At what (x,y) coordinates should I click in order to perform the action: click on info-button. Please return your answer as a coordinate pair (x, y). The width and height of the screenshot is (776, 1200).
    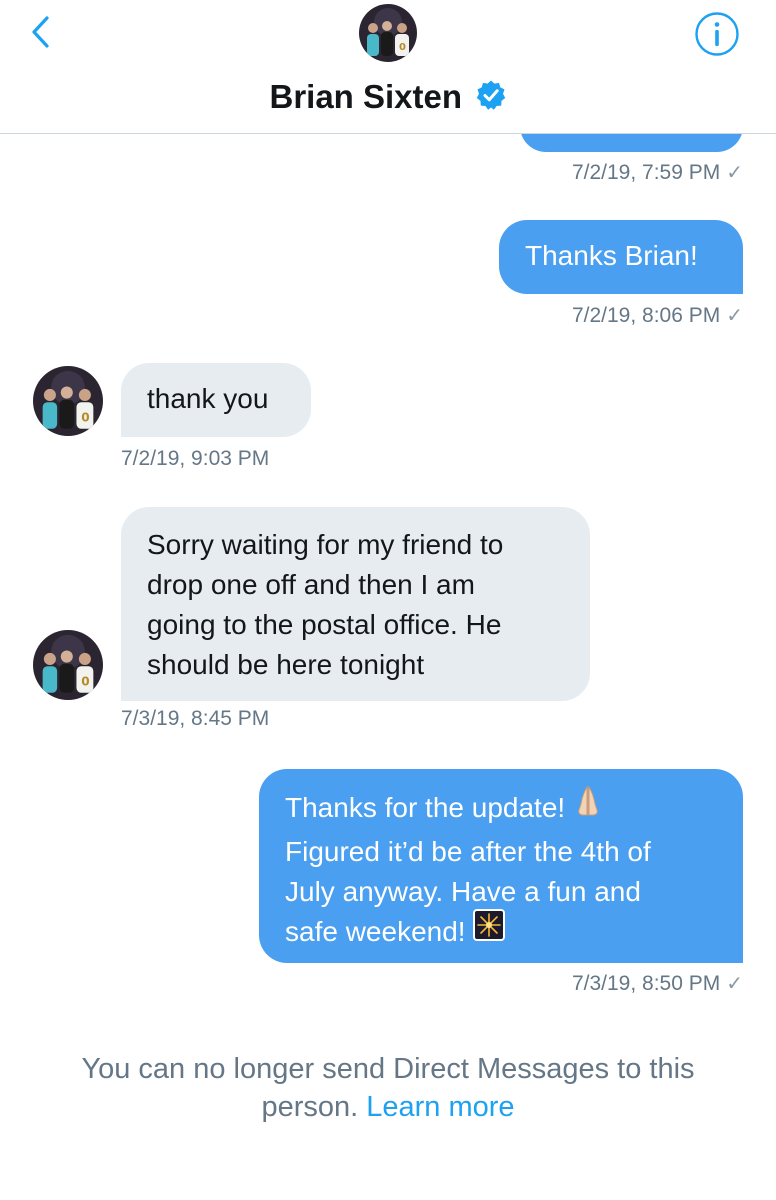
    Looking at the image, I should click on (717, 34).